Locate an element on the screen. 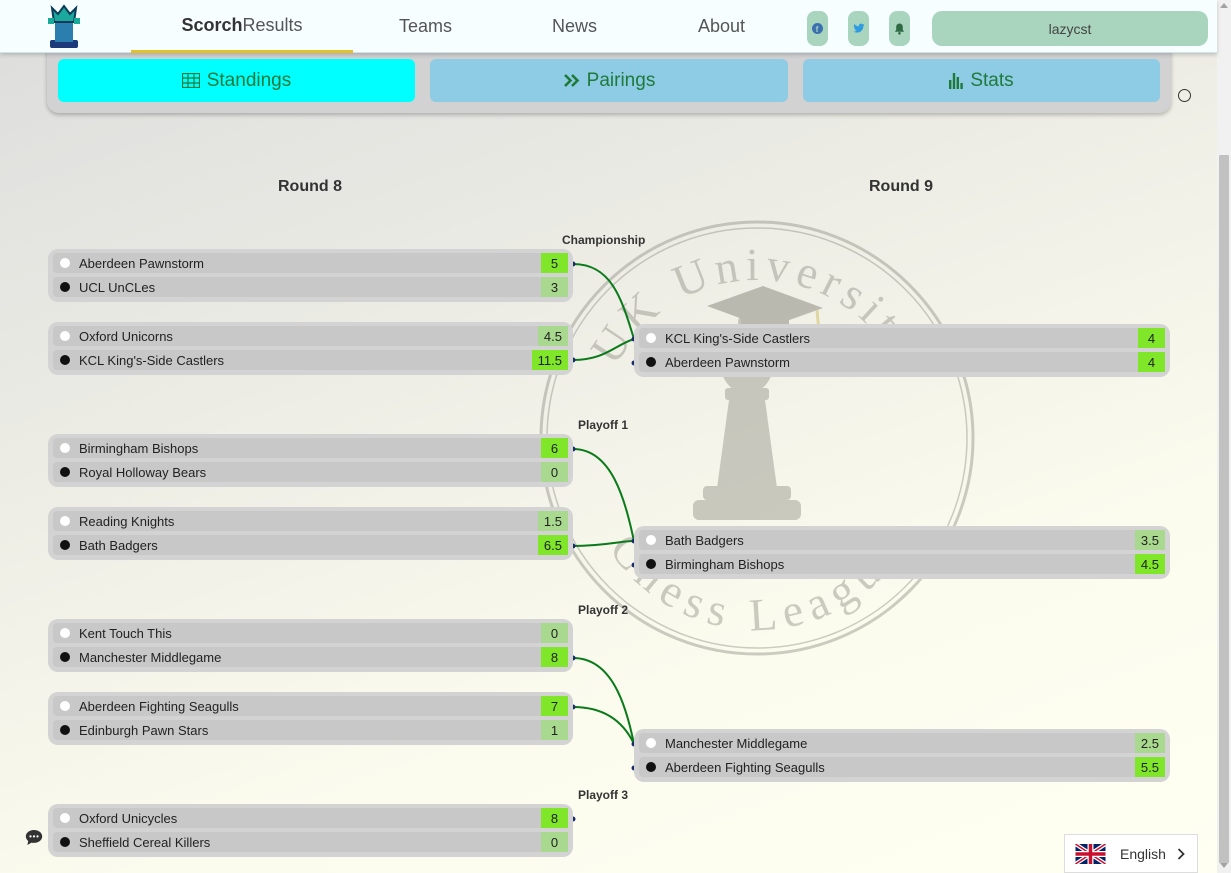 Image resolution: width=1231 pixels, height=873 pixels. team-row-white: Oxford Unicorns 4.5 is located at coordinates (310, 336).